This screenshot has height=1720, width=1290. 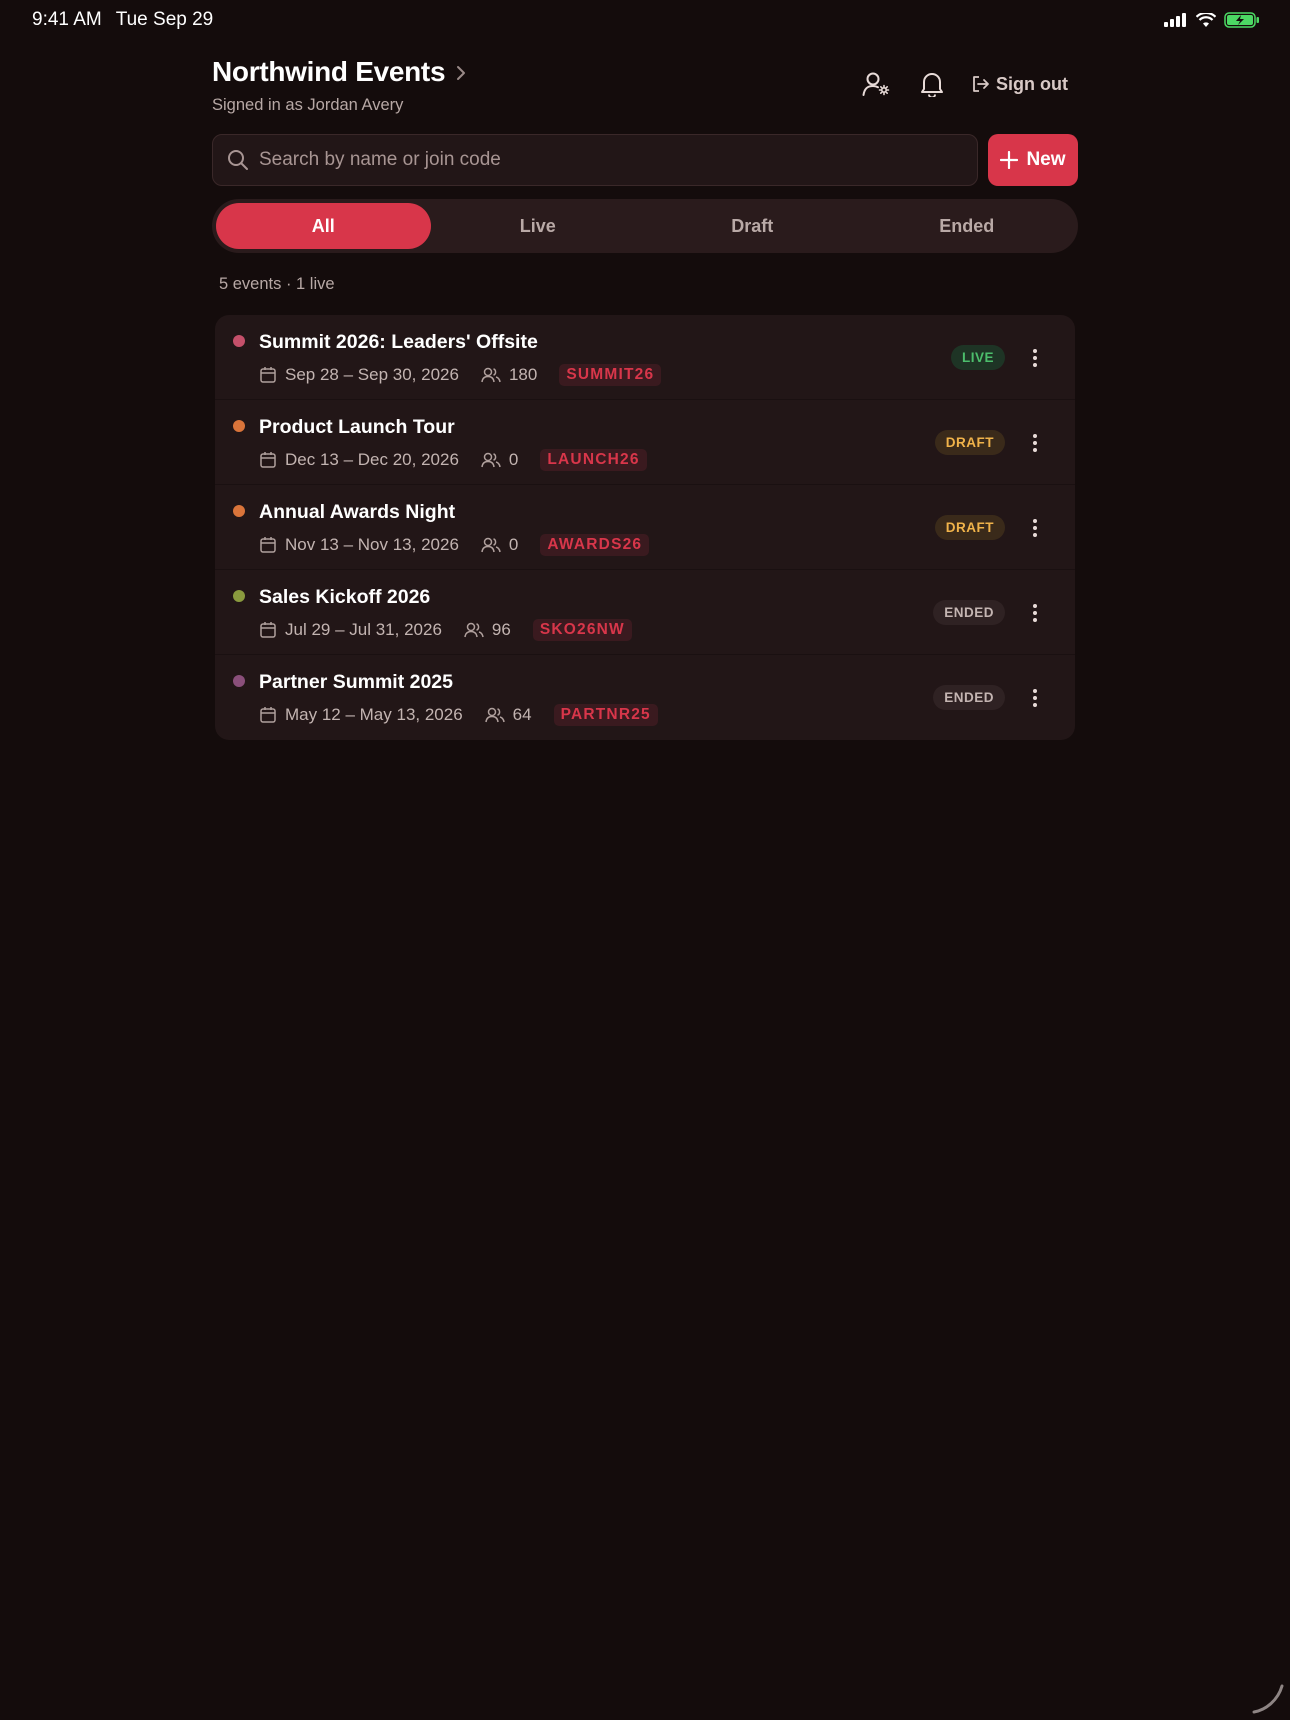 I want to click on bell-icon, so click(x=932, y=85).